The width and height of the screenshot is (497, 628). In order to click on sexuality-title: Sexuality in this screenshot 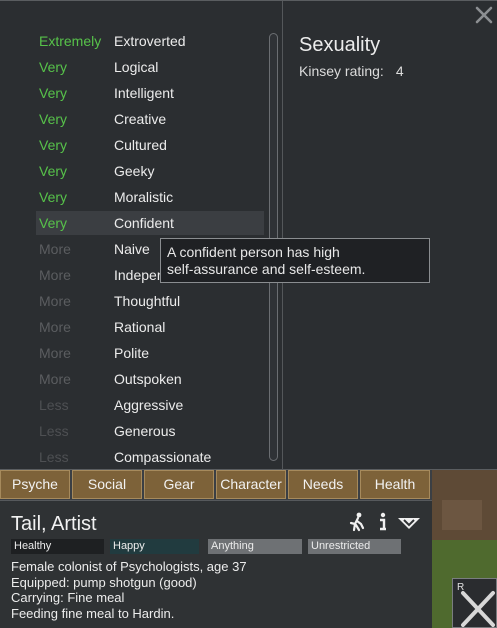, I will do `click(340, 45)`.